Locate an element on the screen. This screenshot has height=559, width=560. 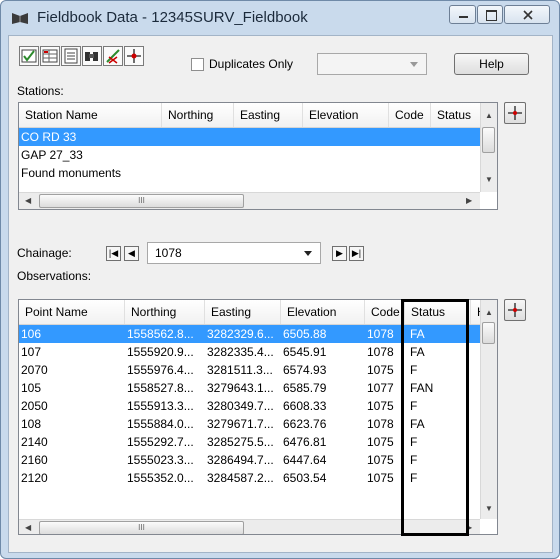
observations-label: Observations: is located at coordinates (54, 276).